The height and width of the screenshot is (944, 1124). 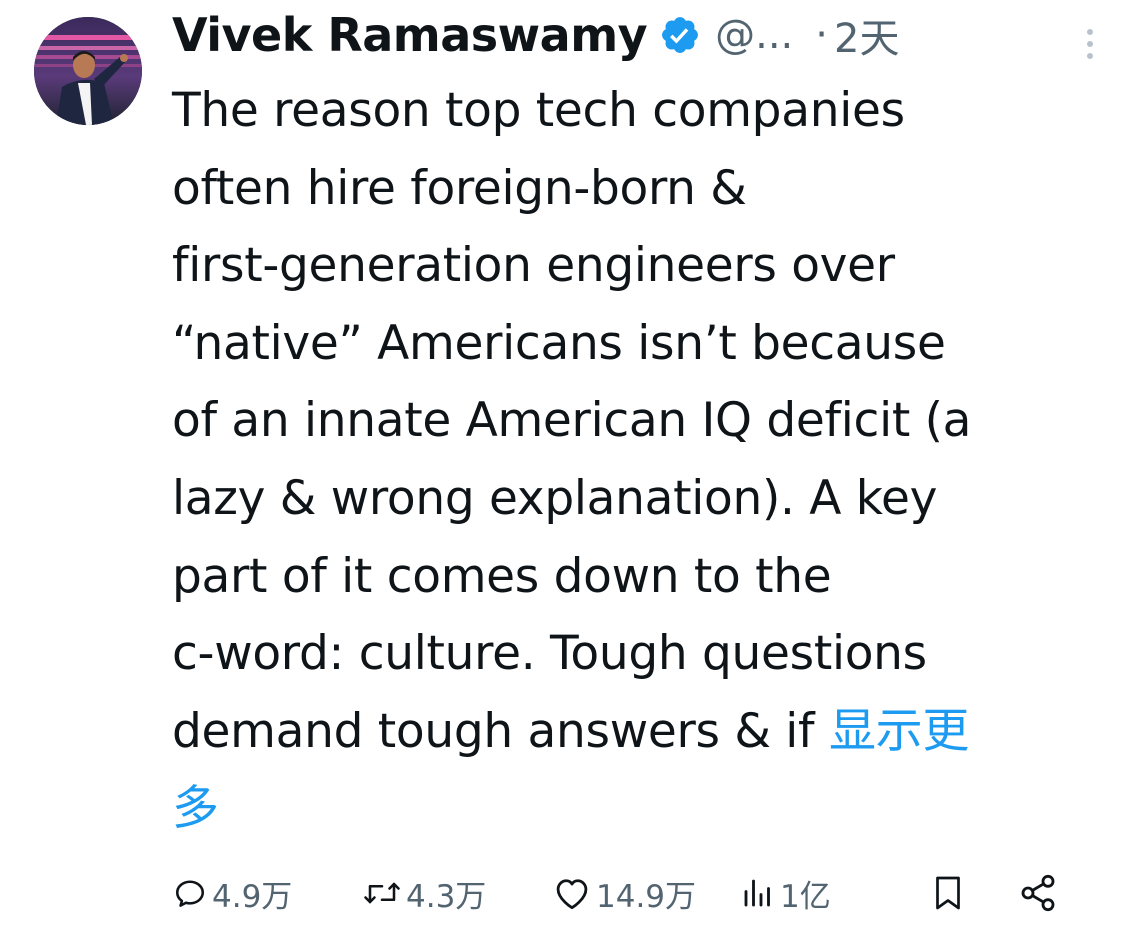 I want to click on like-count: 14.9万, so click(x=646, y=896).